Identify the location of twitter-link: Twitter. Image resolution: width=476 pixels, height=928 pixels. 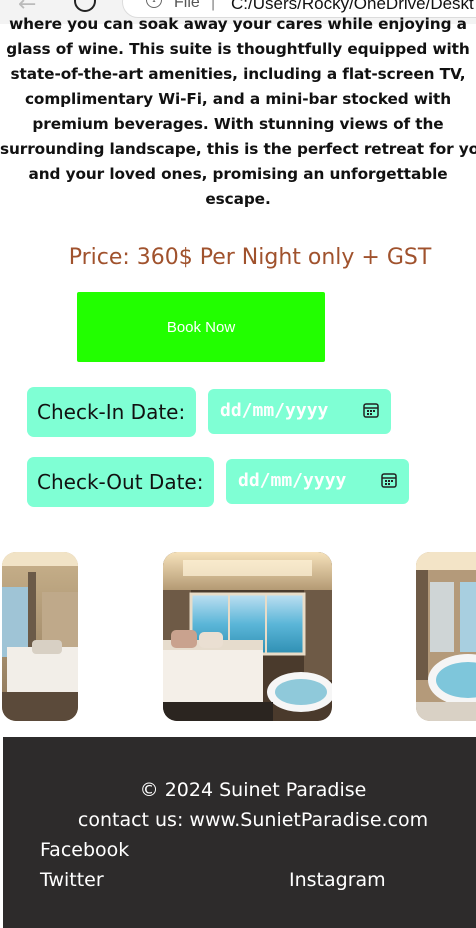
(72, 880).